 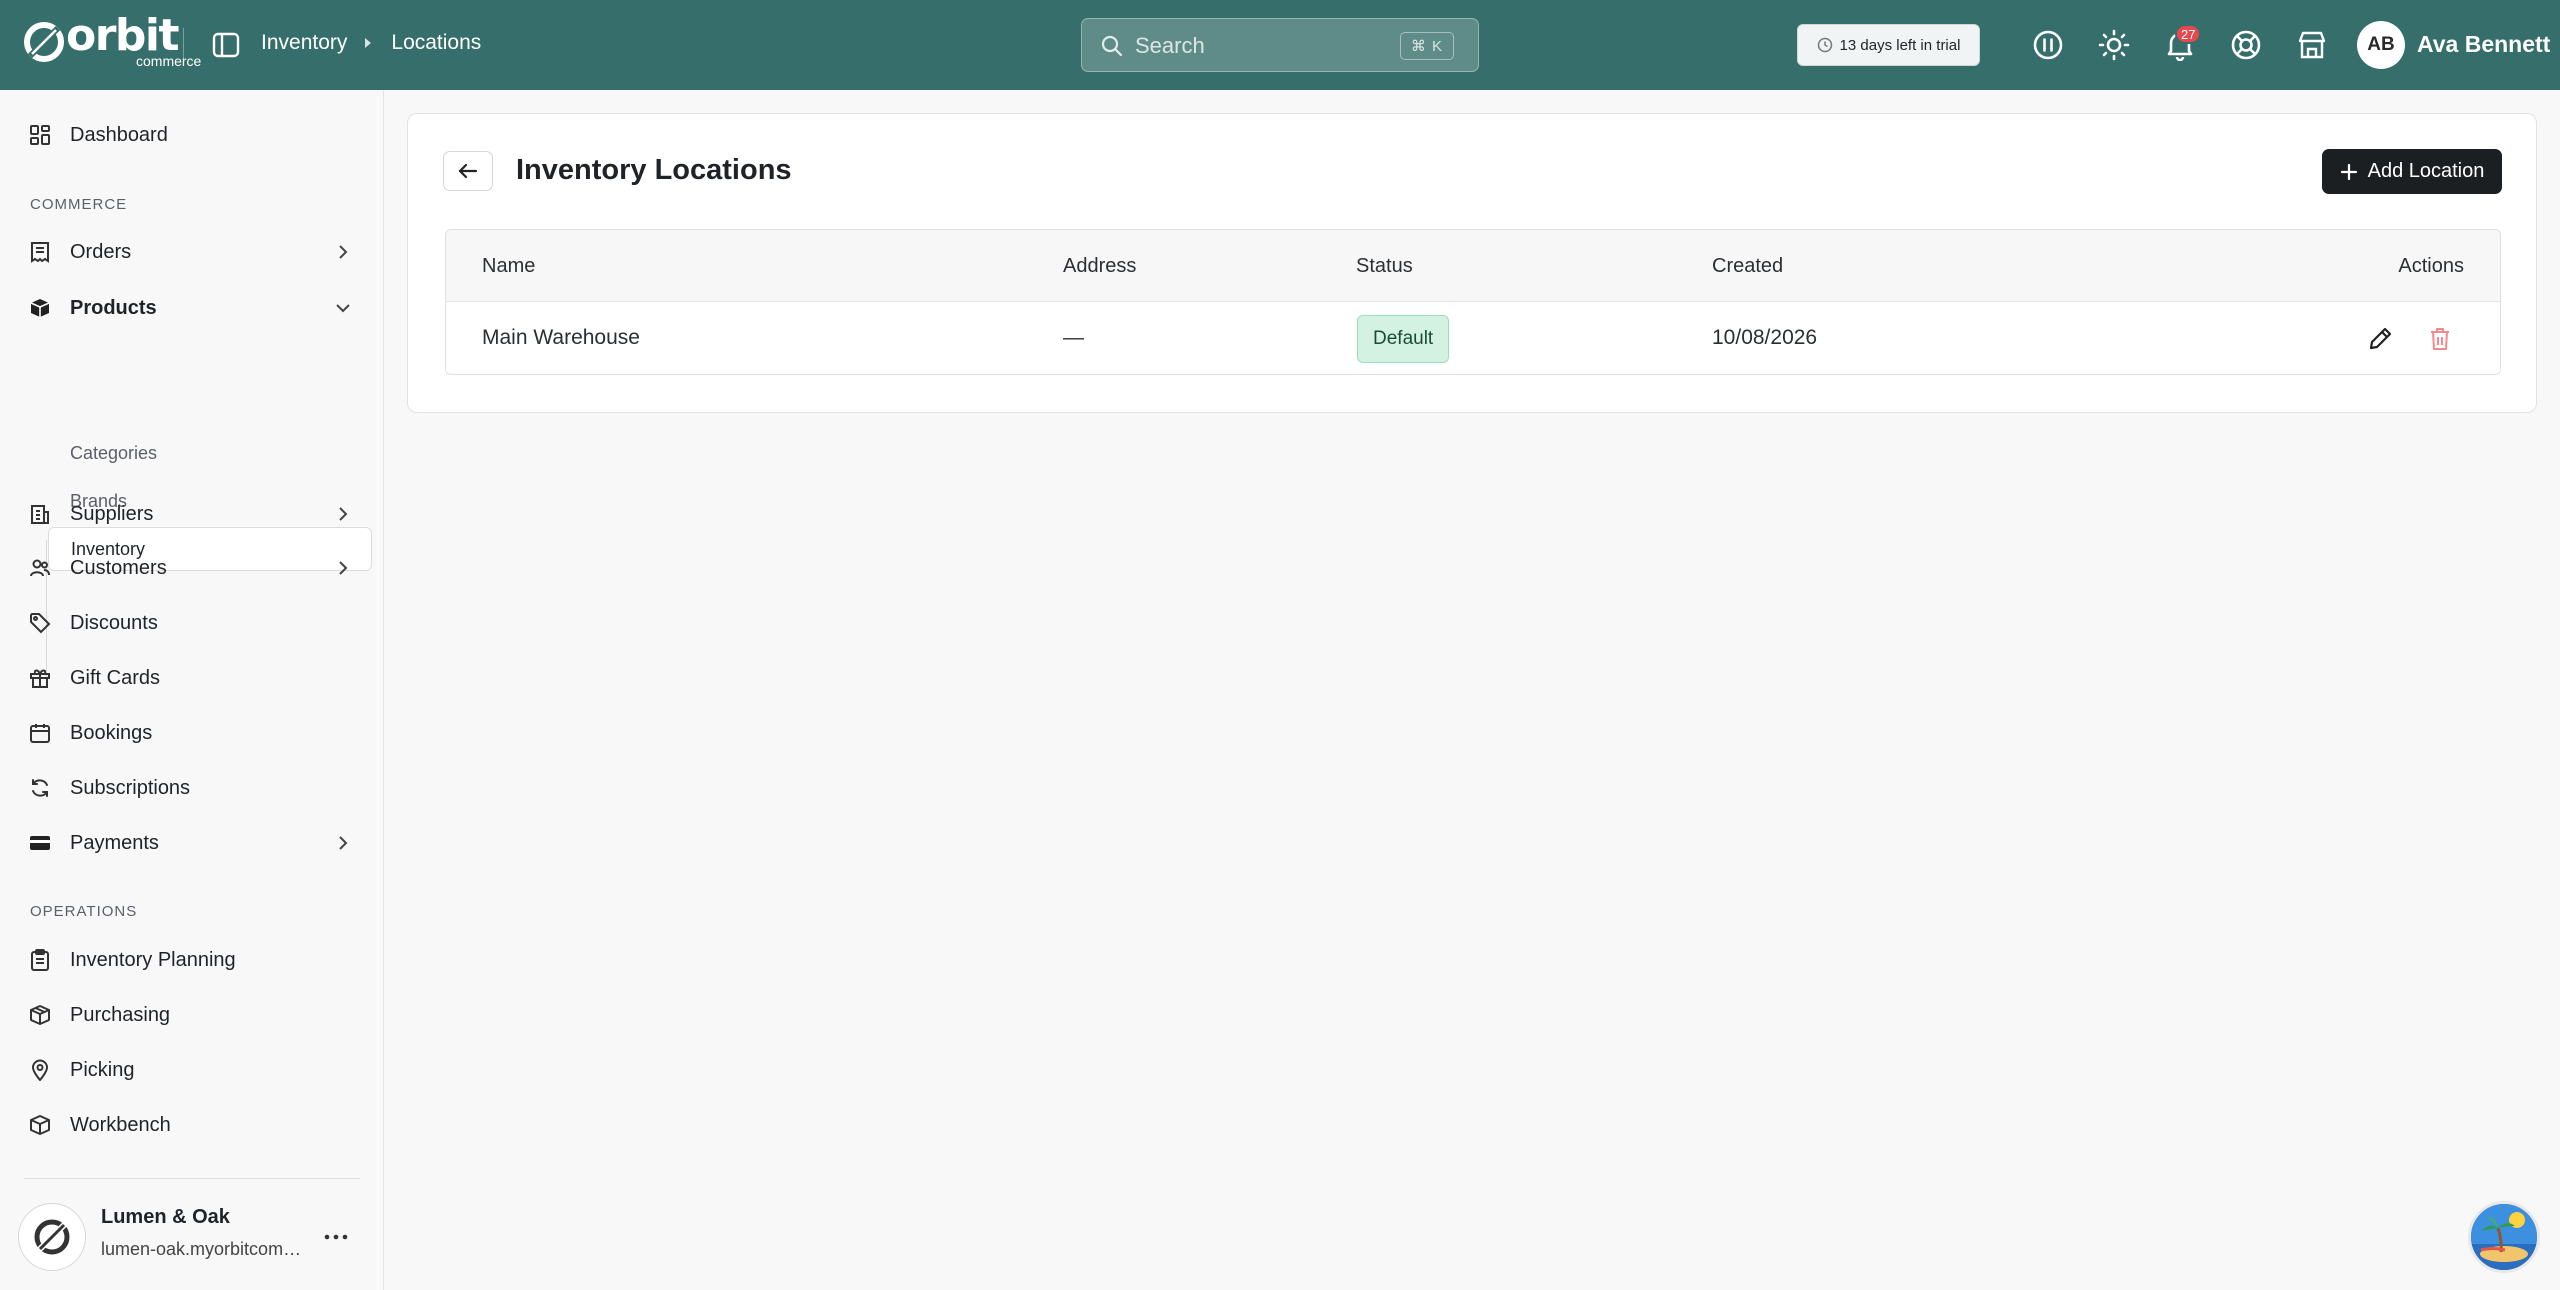 I want to click on user-avatar: AB, so click(x=2381, y=45).